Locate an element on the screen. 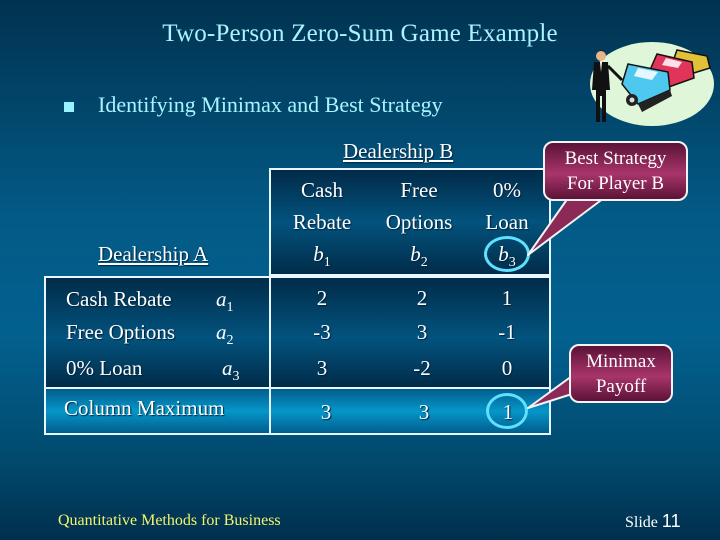 This screenshot has width=720, height=540. callout-line: Best Strategy is located at coordinates (615, 158).